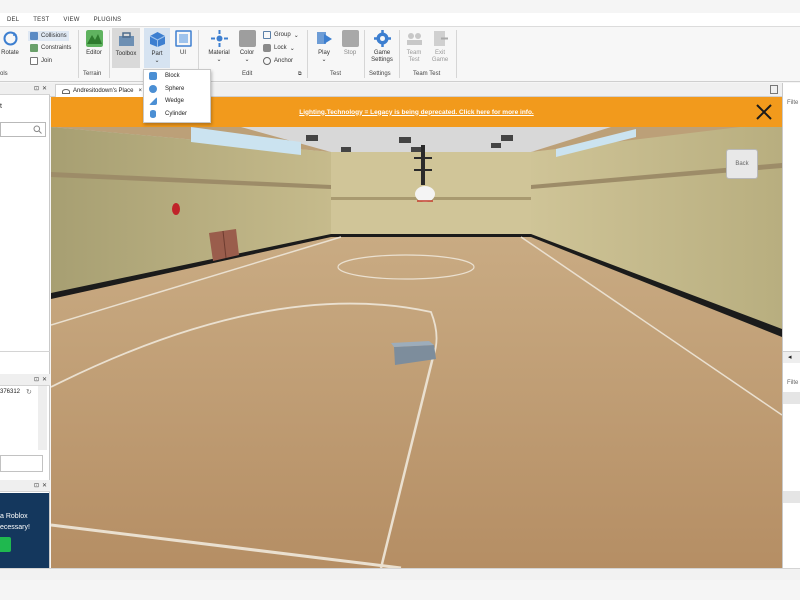  Describe the element at coordinates (126, 54) in the screenshot. I see `toolbox-label: Toolbox` at that location.